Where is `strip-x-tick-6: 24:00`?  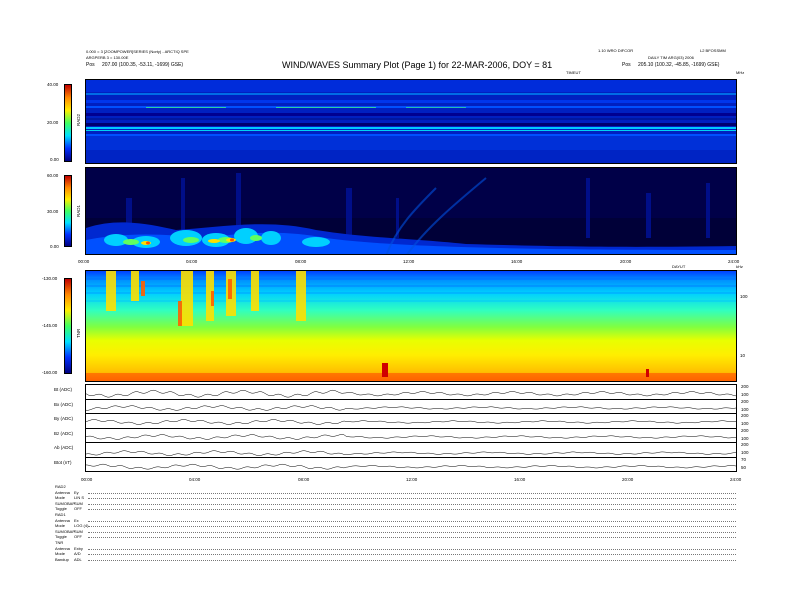 strip-x-tick-6: 24:00 is located at coordinates (736, 479).